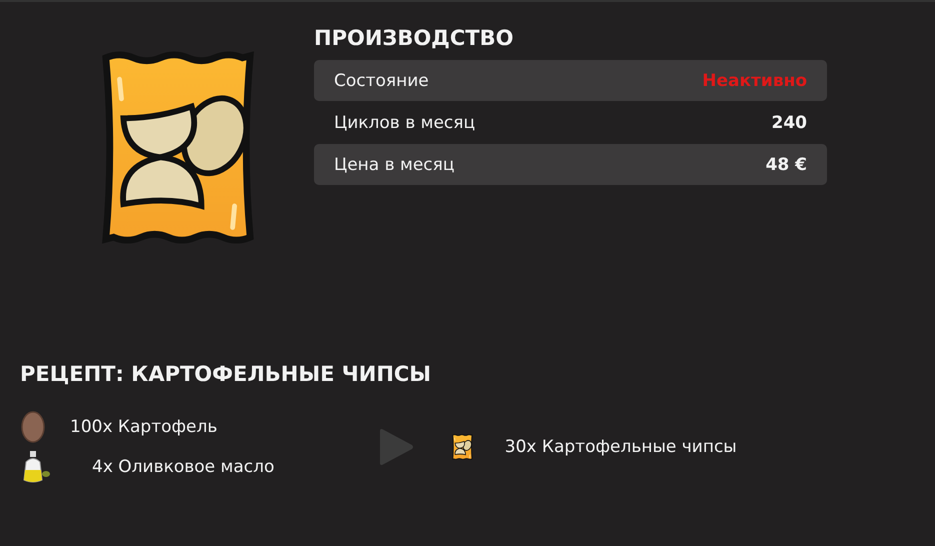 The height and width of the screenshot is (546, 935). What do you see at coordinates (381, 80) in the screenshot?
I see `stat-label: Состояние` at bounding box center [381, 80].